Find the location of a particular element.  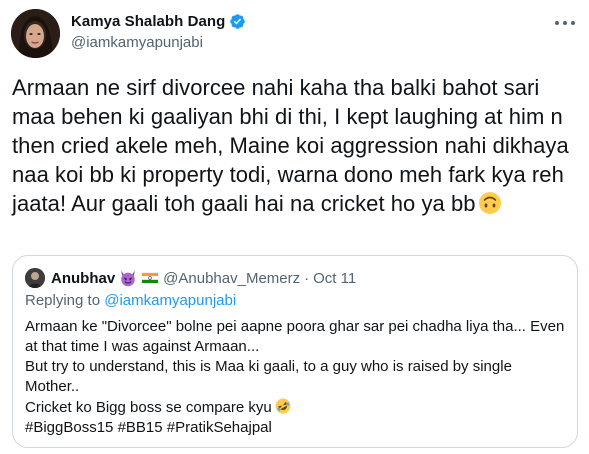

quoted-author-avatar is located at coordinates (35, 278).